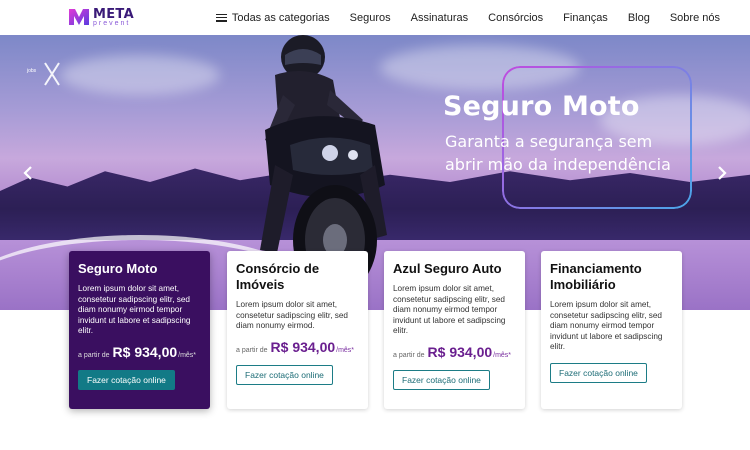 The width and height of the screenshot is (750, 450). Describe the element at coordinates (140, 75) in the screenshot. I see `sky-cloud` at that location.